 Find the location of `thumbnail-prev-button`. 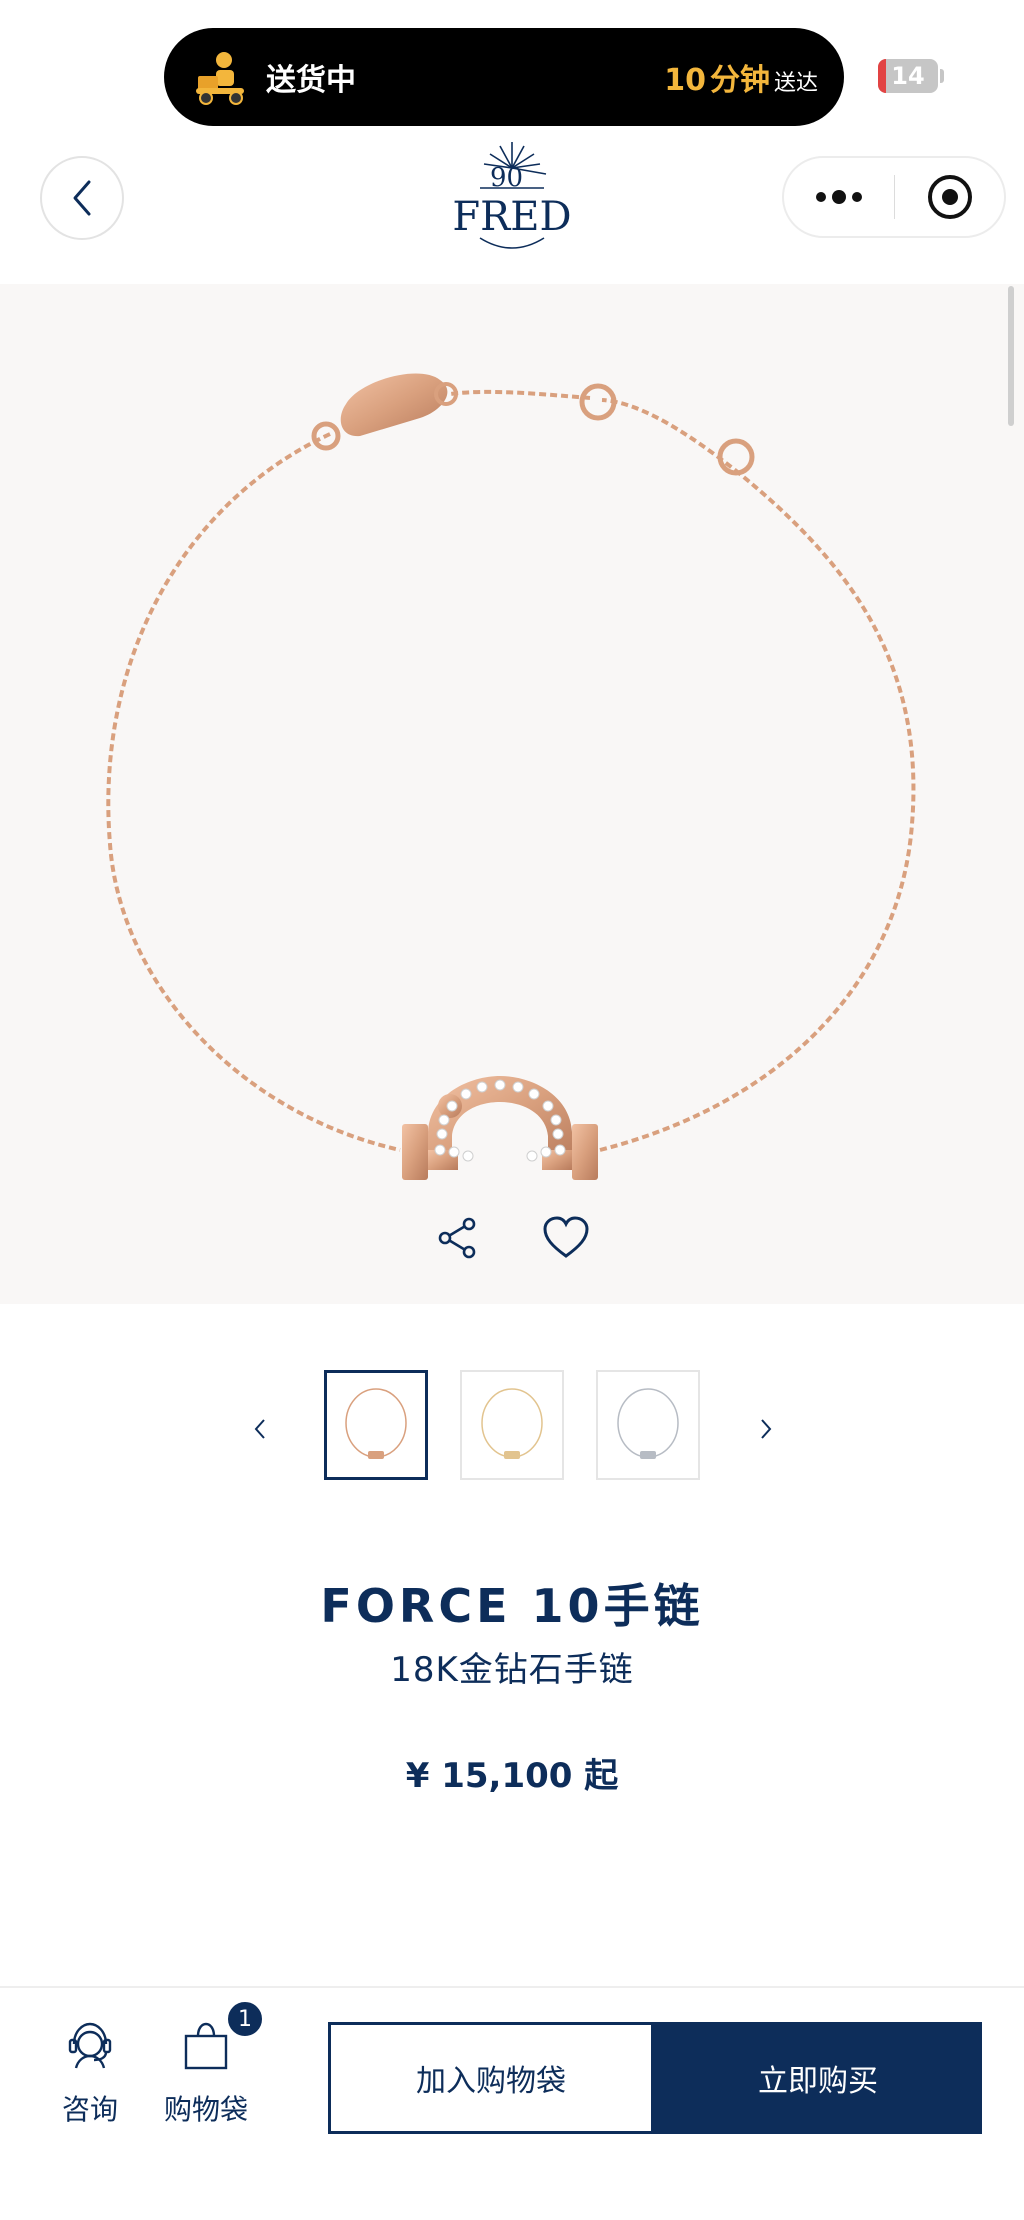

thumbnail-prev-button is located at coordinates (260, 1429).